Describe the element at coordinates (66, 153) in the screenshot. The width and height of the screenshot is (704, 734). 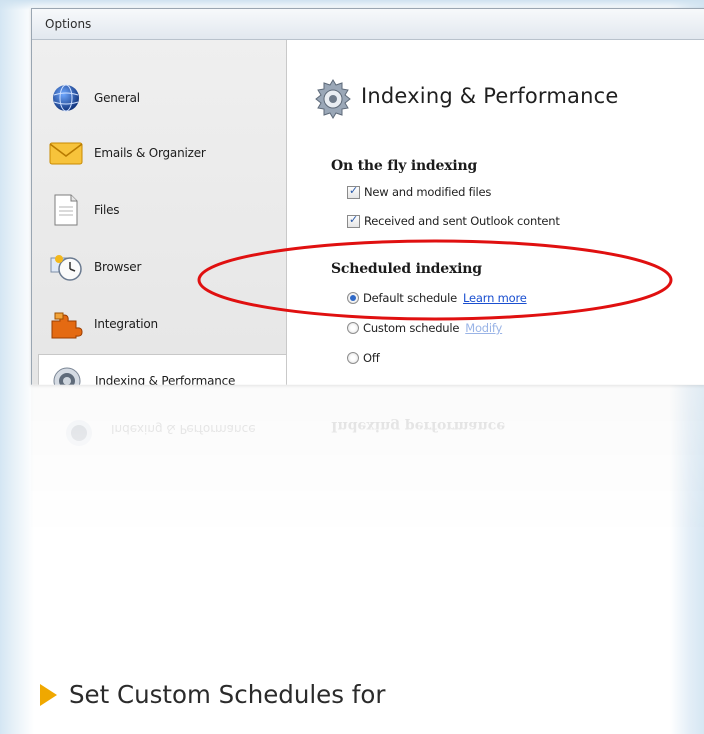
I see `envelope-icon` at that location.